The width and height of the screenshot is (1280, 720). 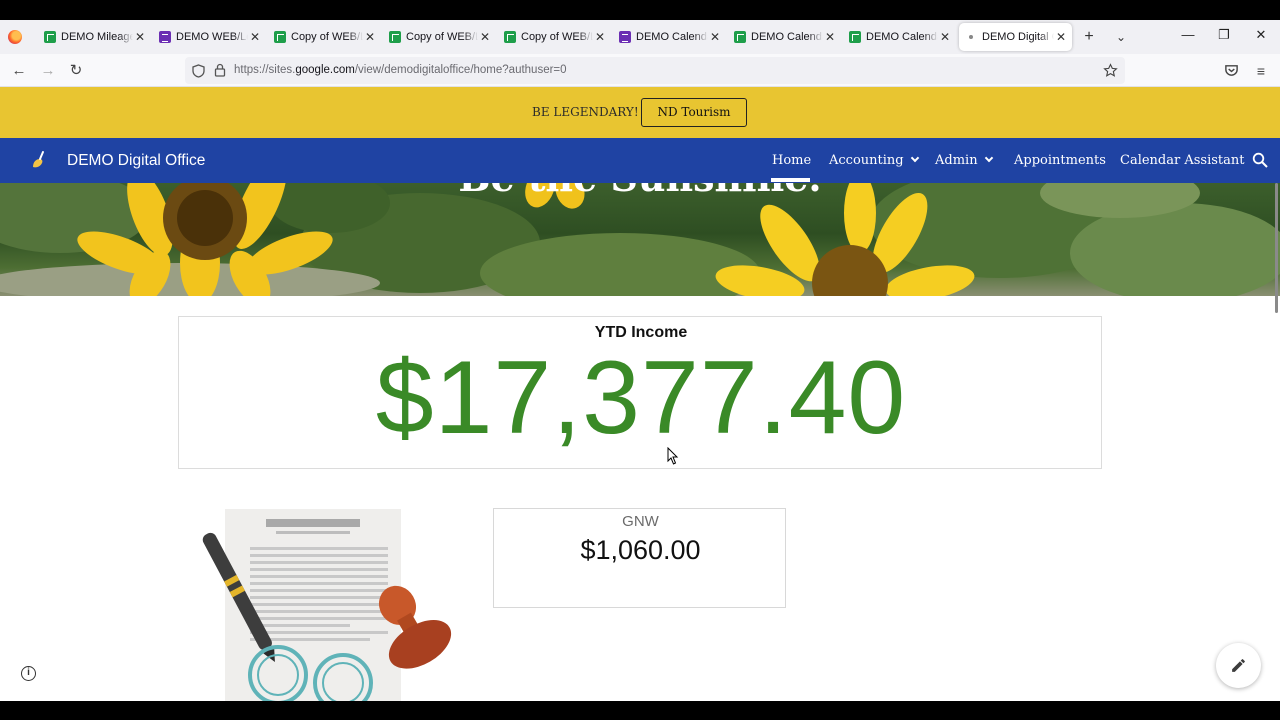 I want to click on edit-button, so click(x=1238, y=665).